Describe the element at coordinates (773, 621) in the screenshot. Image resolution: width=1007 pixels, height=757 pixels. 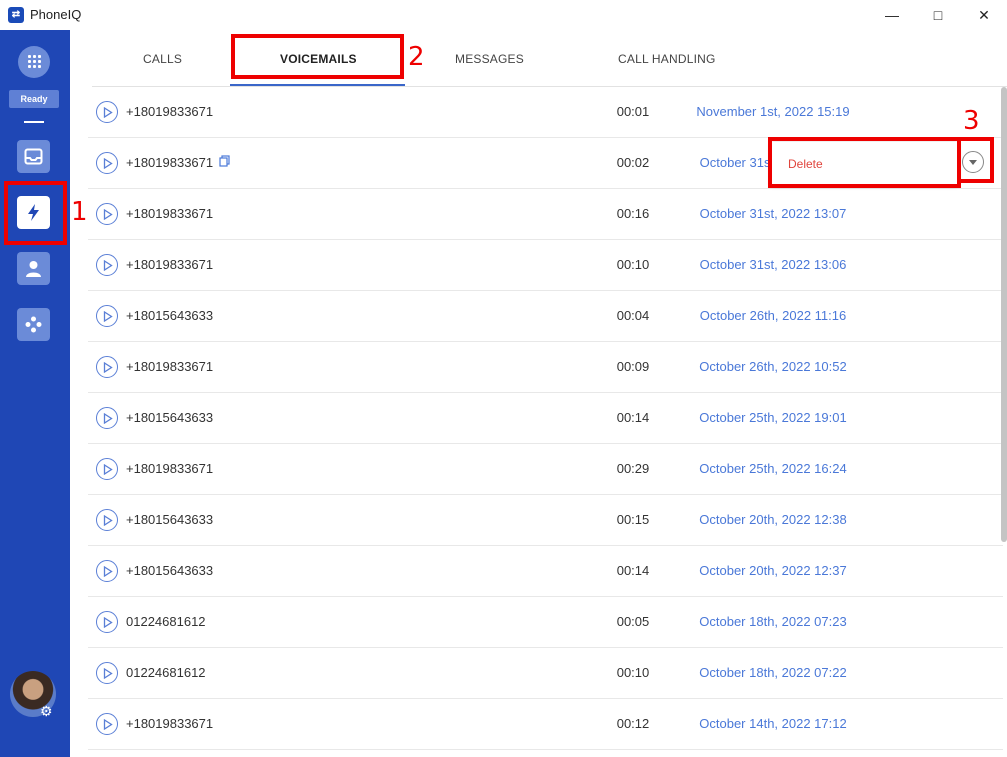
I see `voicemail-date: October 18th, 2022 07:23` at that location.